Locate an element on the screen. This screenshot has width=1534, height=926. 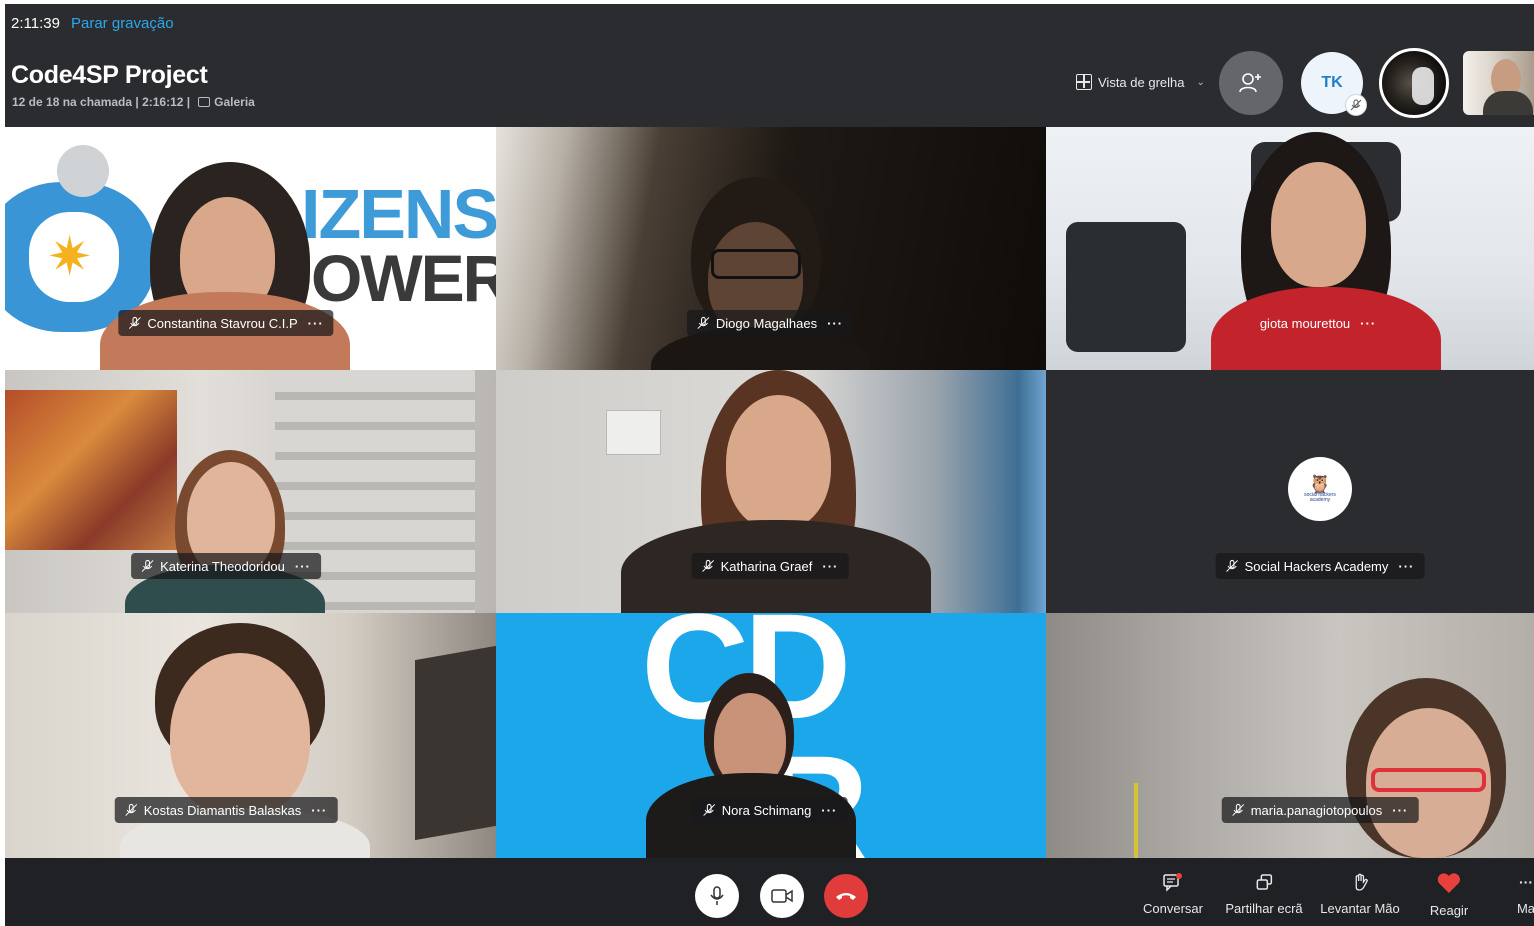
chat-button: Conversar is located at coordinates (1173, 894).